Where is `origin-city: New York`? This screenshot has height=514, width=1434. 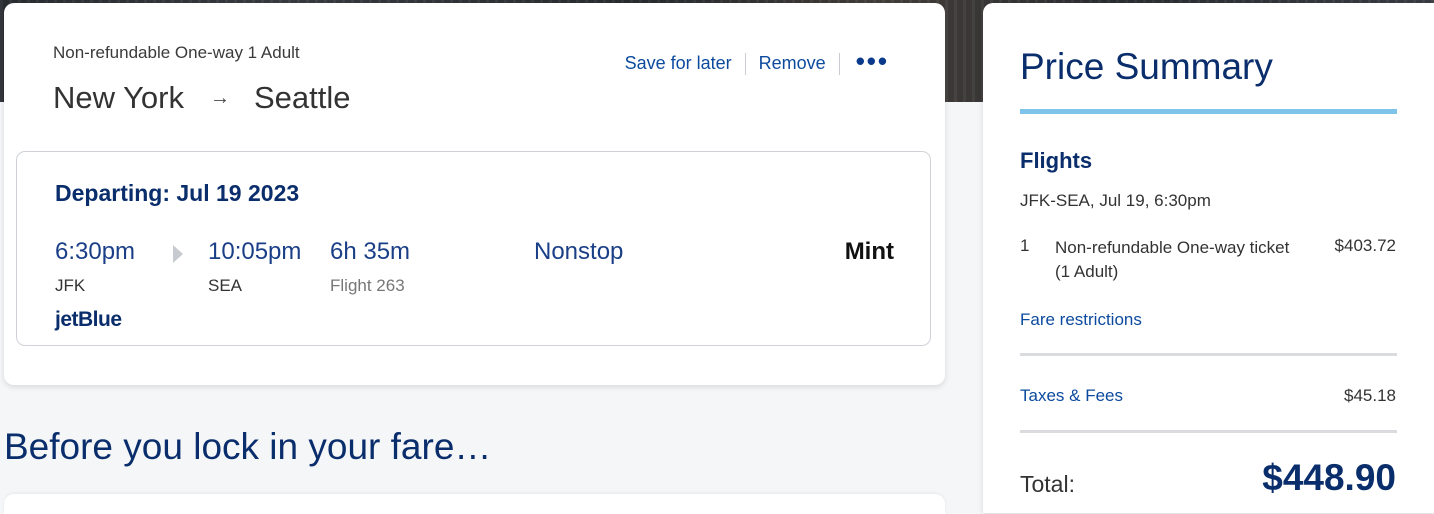 origin-city: New York is located at coordinates (118, 97).